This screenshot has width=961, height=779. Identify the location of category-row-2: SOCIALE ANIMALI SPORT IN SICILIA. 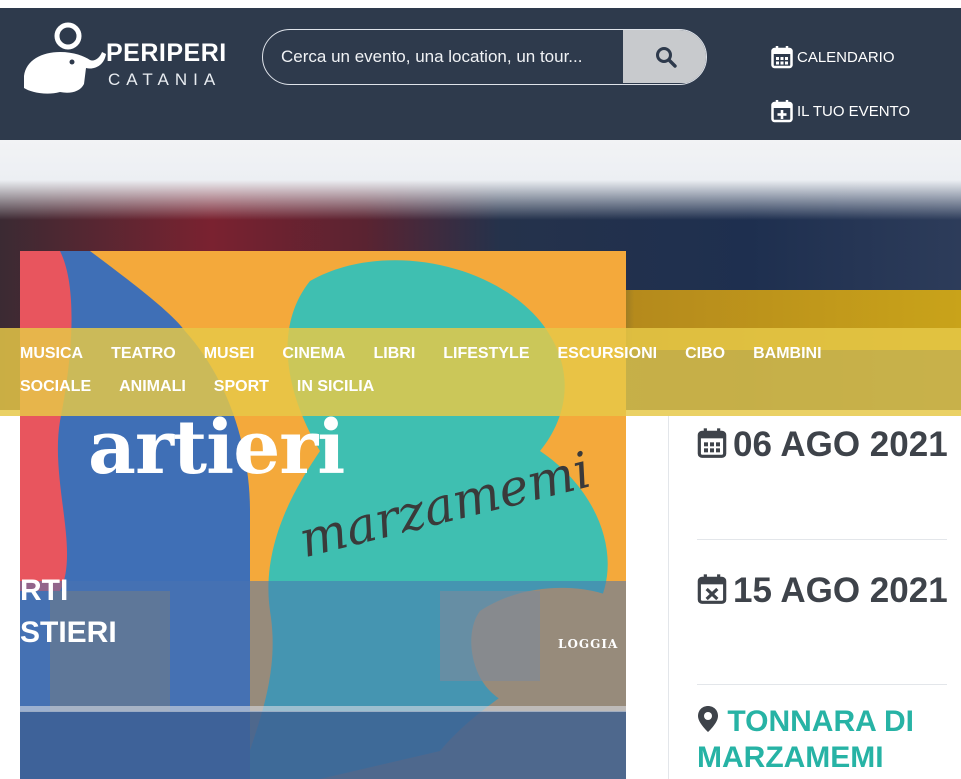
(197, 387).